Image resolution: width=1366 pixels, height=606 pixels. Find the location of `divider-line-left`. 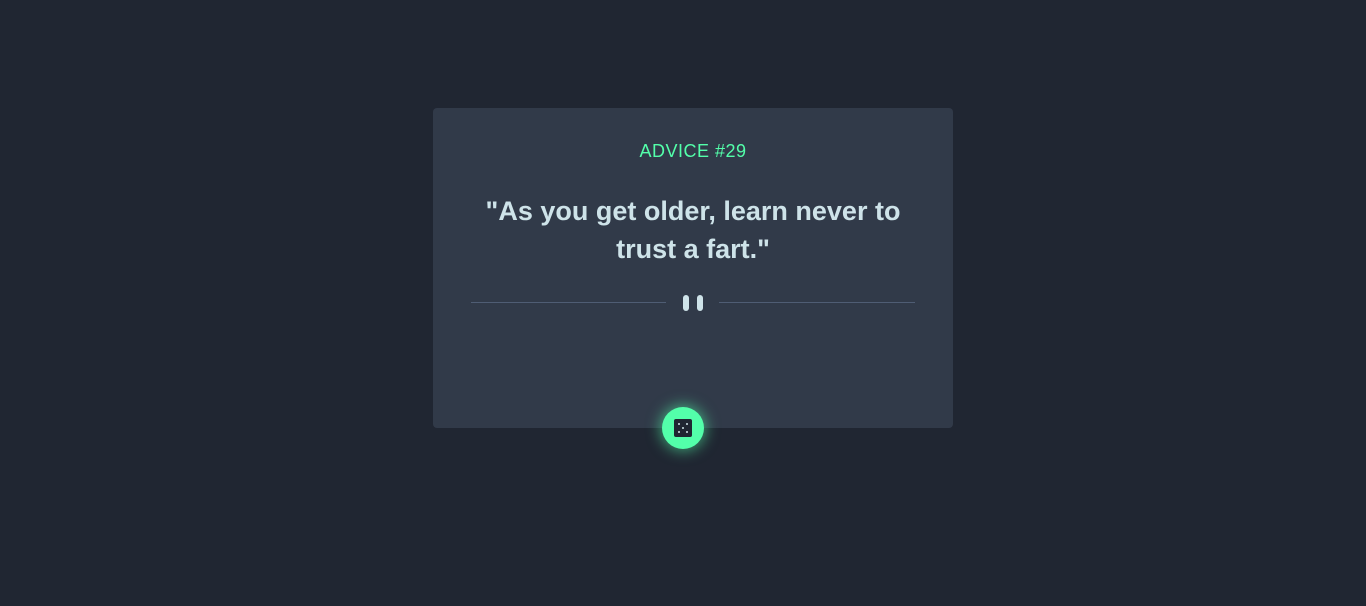

divider-line-left is located at coordinates (568, 302).